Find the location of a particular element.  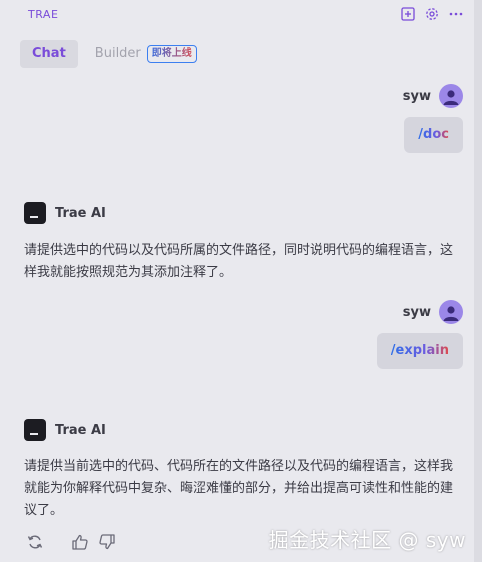

mode-tabs: Chat Builder 即将上线 is located at coordinates (108, 54).